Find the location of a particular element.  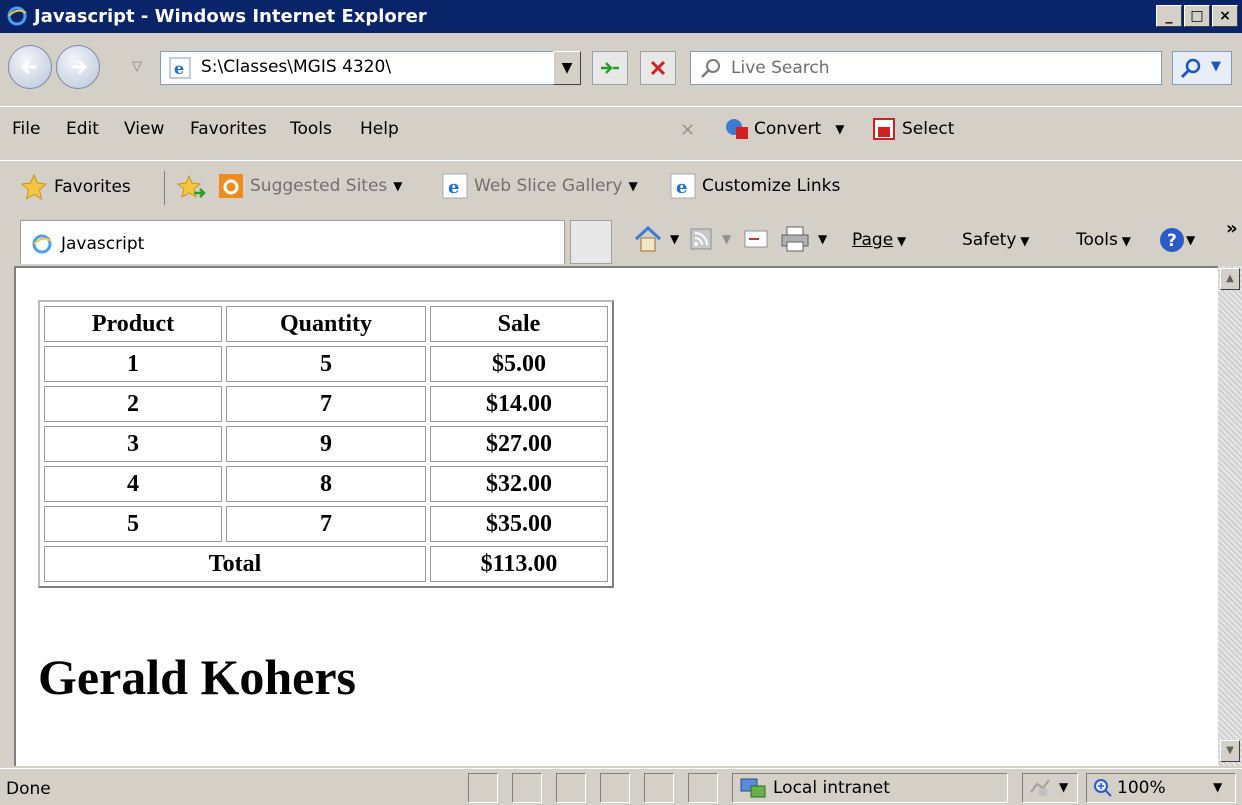

vertical-scrollbar: ▲ ▼ is located at coordinates (1230, 516).